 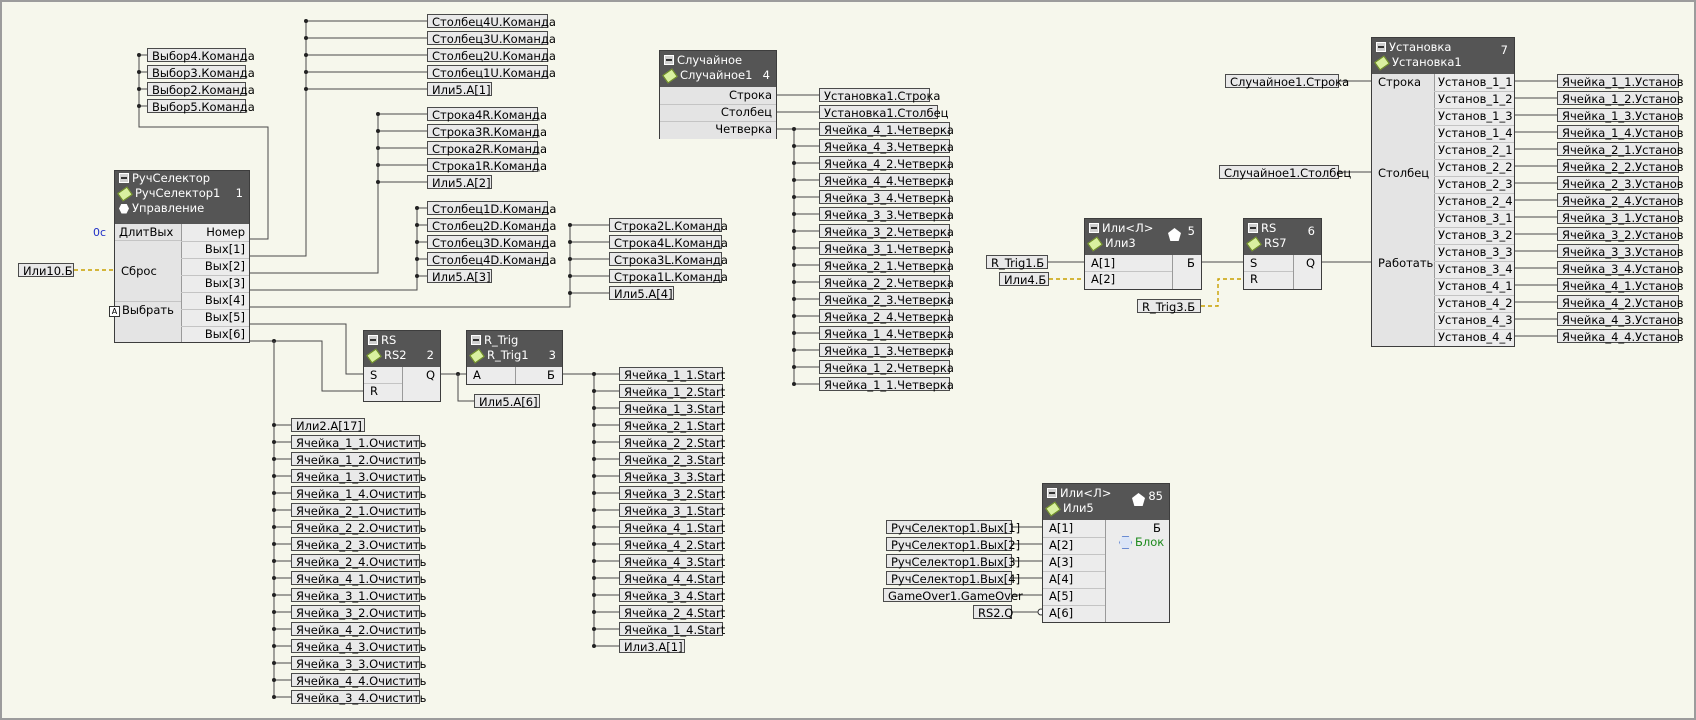 I want to click on link-label-ili3a1: Или3.А[1], so click(x=652, y=646).